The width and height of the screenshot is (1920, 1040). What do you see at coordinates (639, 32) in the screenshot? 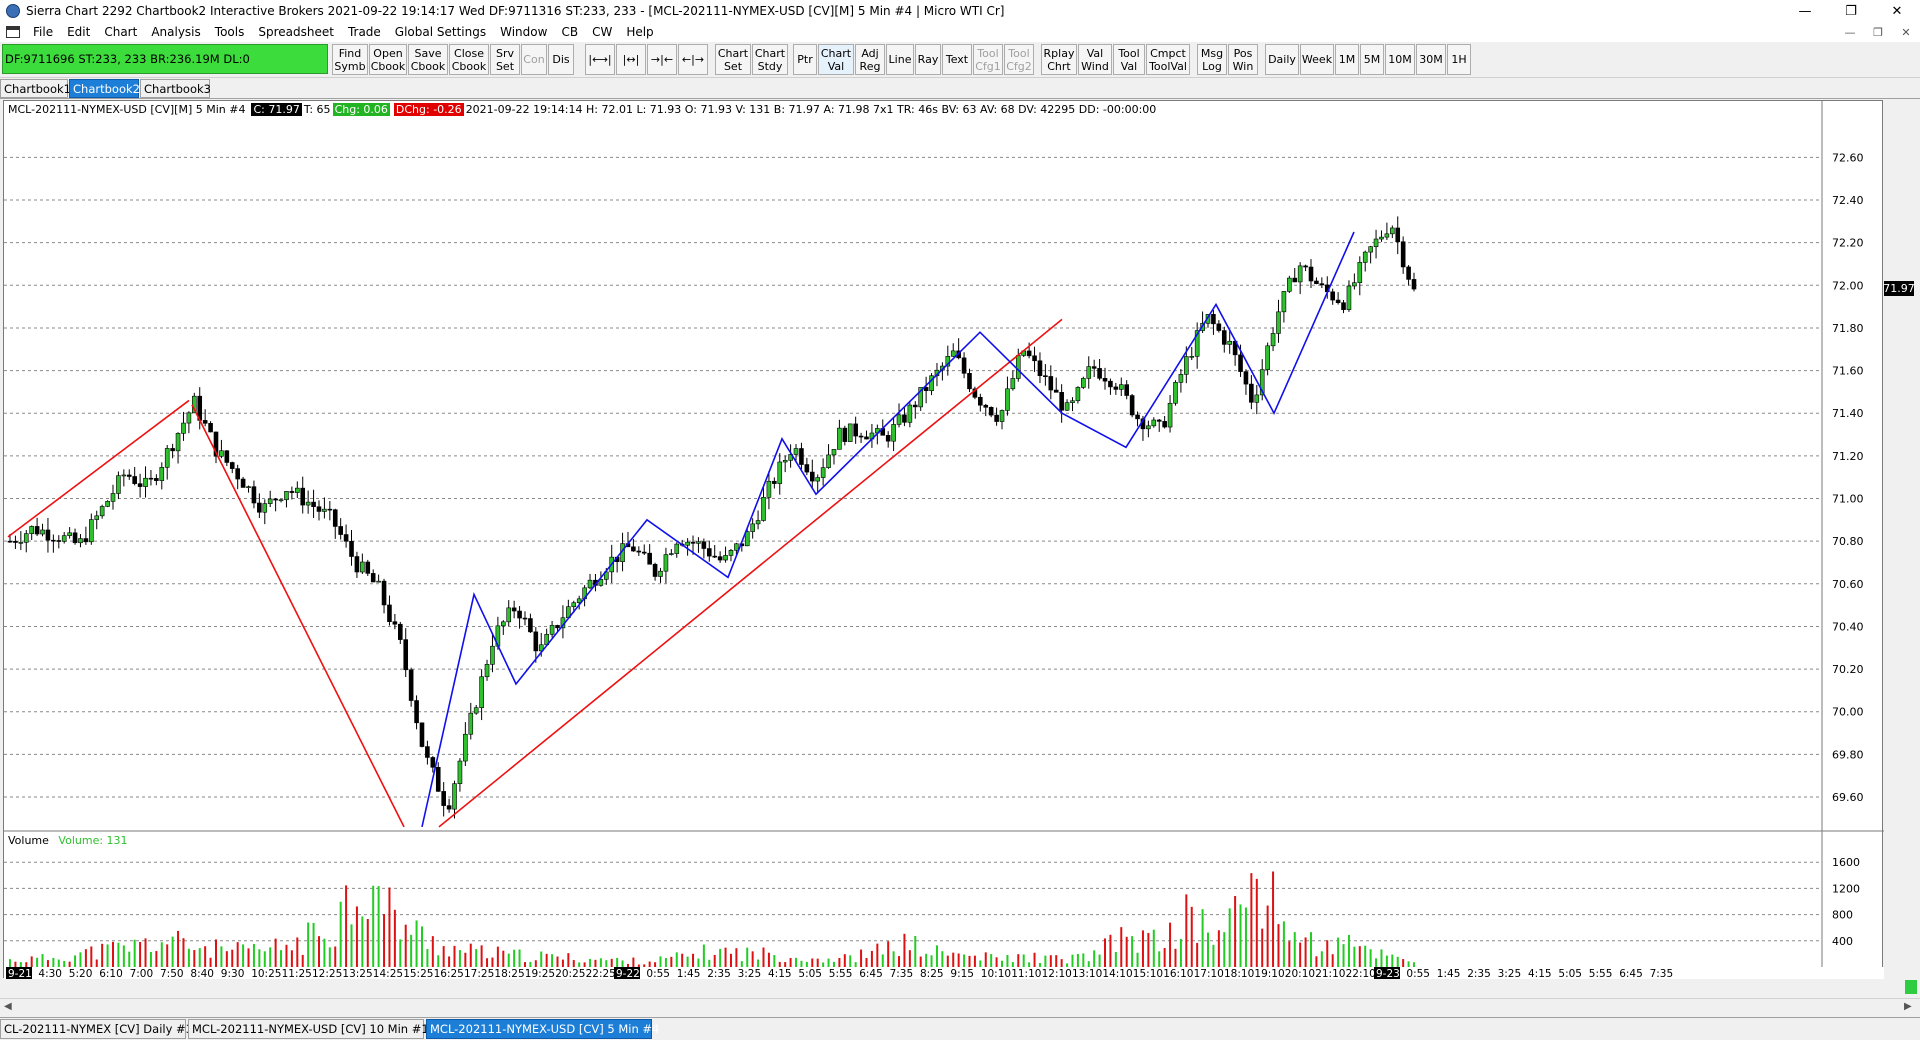
I see `menu-help: Help` at bounding box center [639, 32].